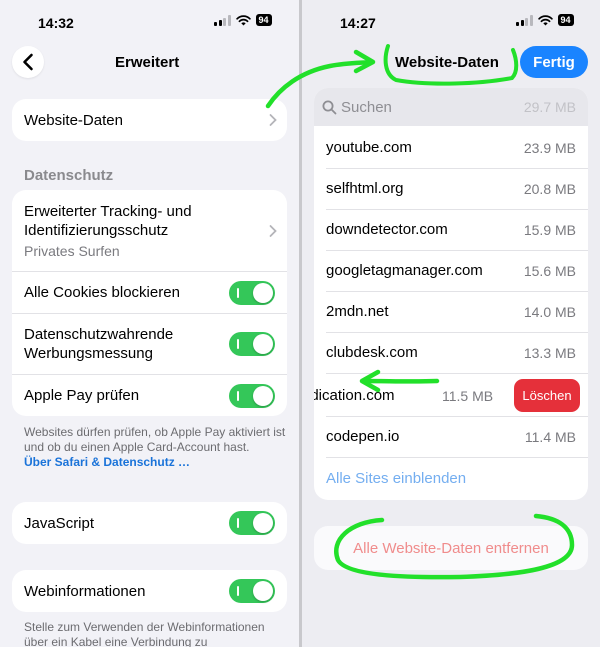  I want to click on remove-all-website-data-button: Alle Website-Daten entfernen, so click(451, 548).